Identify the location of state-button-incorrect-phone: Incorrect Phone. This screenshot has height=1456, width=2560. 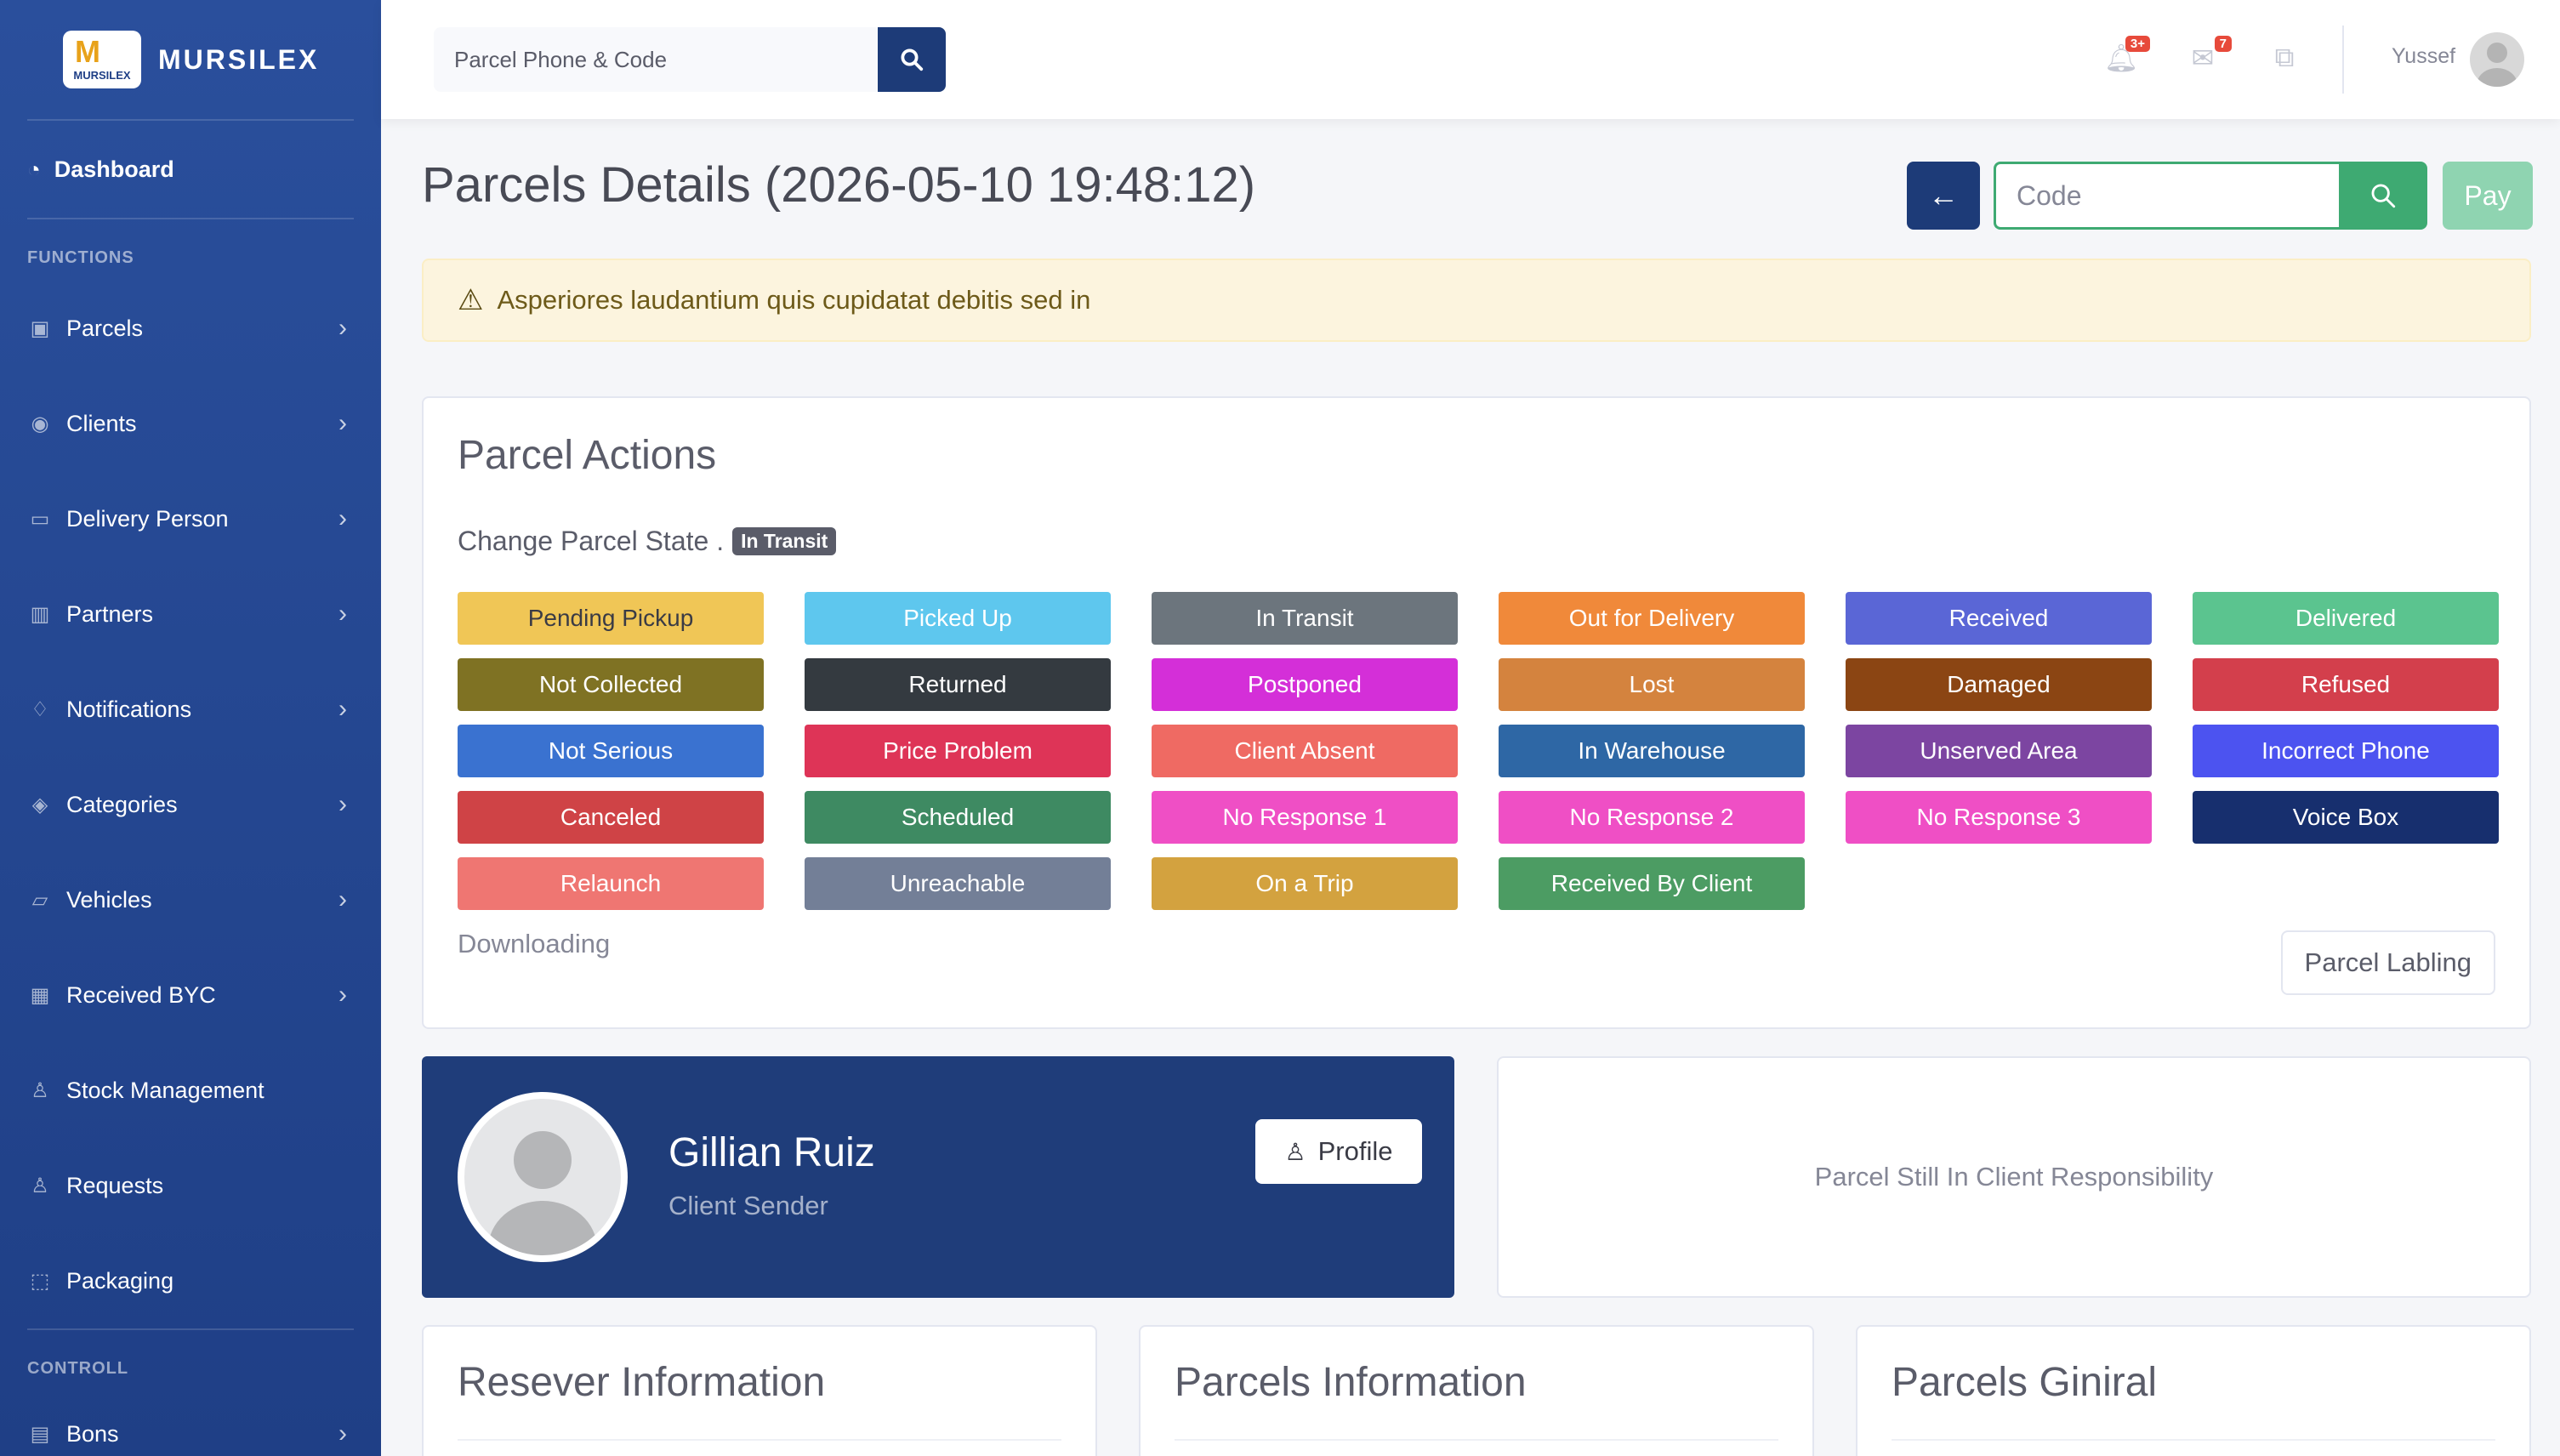
(2346, 751).